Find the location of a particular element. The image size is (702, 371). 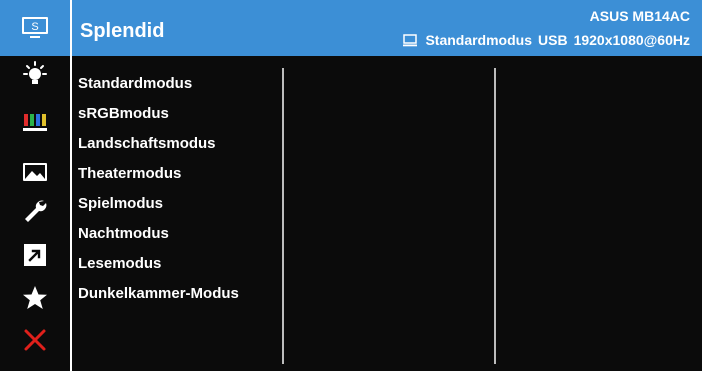

image-icon is located at coordinates (35, 172).